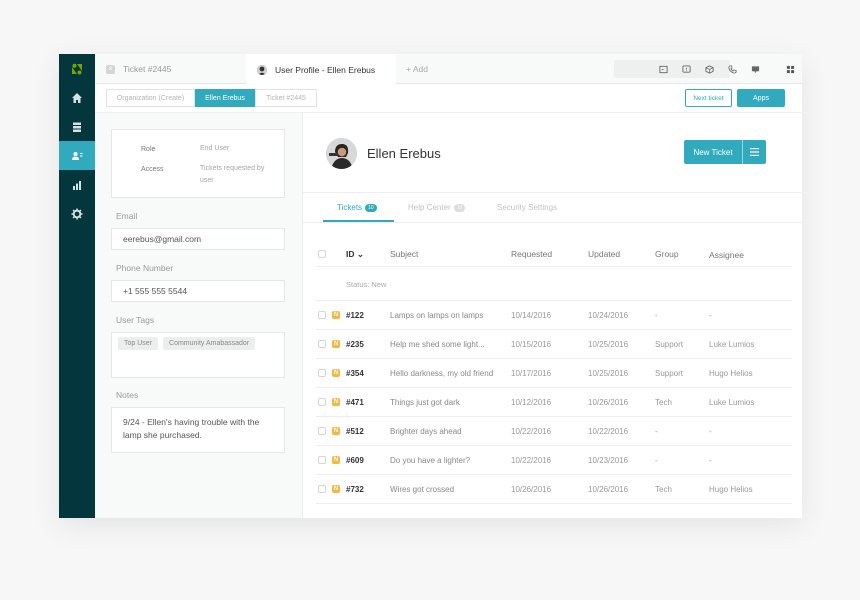 The image size is (860, 600). Describe the element at coordinates (709, 69) in the screenshot. I see `package-button` at that location.